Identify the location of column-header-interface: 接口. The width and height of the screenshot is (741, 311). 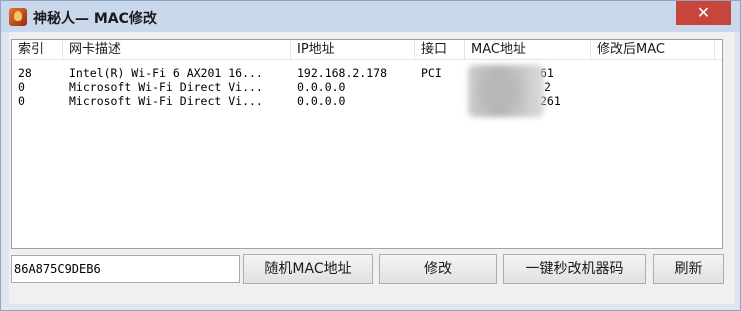
(440, 49).